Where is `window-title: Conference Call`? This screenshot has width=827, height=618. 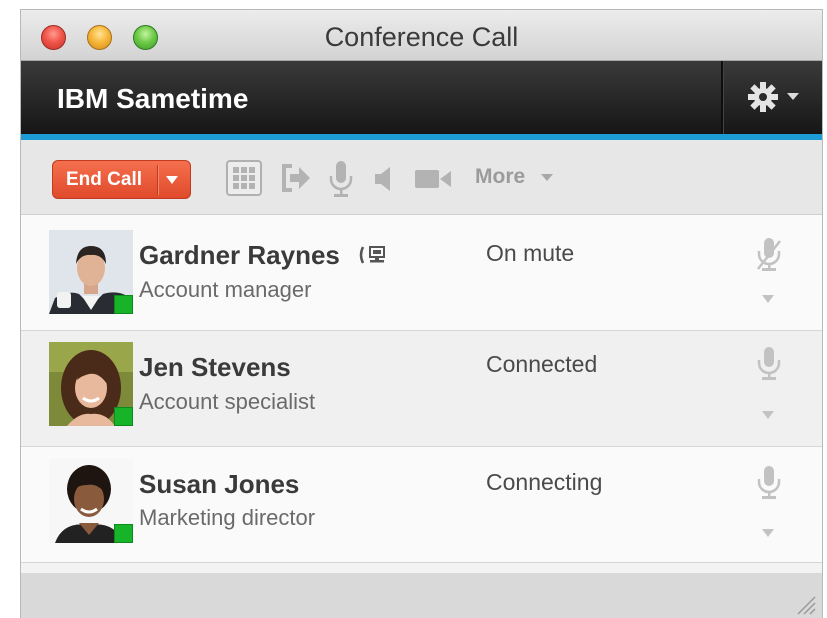 window-title: Conference Call is located at coordinates (421, 37).